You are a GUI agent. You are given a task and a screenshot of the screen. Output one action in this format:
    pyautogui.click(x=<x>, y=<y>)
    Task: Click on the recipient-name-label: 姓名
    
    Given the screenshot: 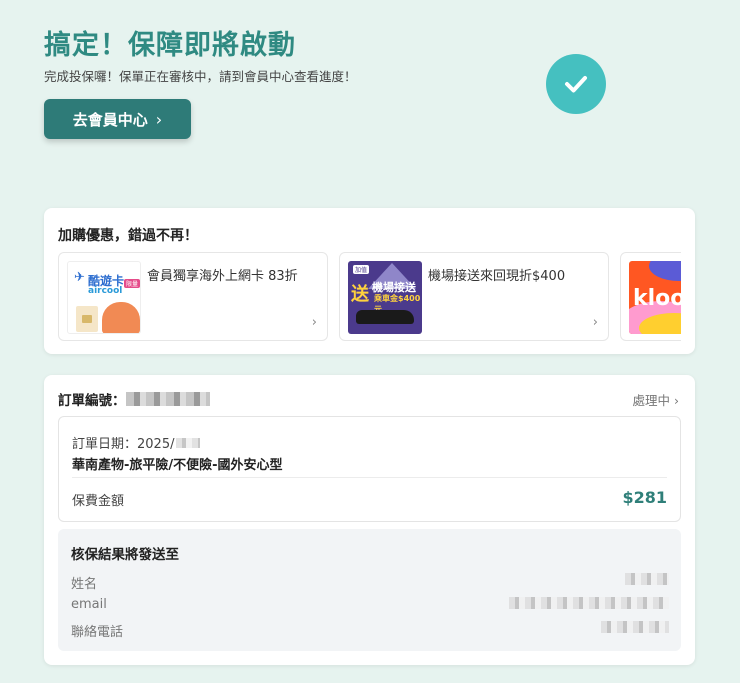 What is the action you would take?
    pyautogui.click(x=84, y=584)
    